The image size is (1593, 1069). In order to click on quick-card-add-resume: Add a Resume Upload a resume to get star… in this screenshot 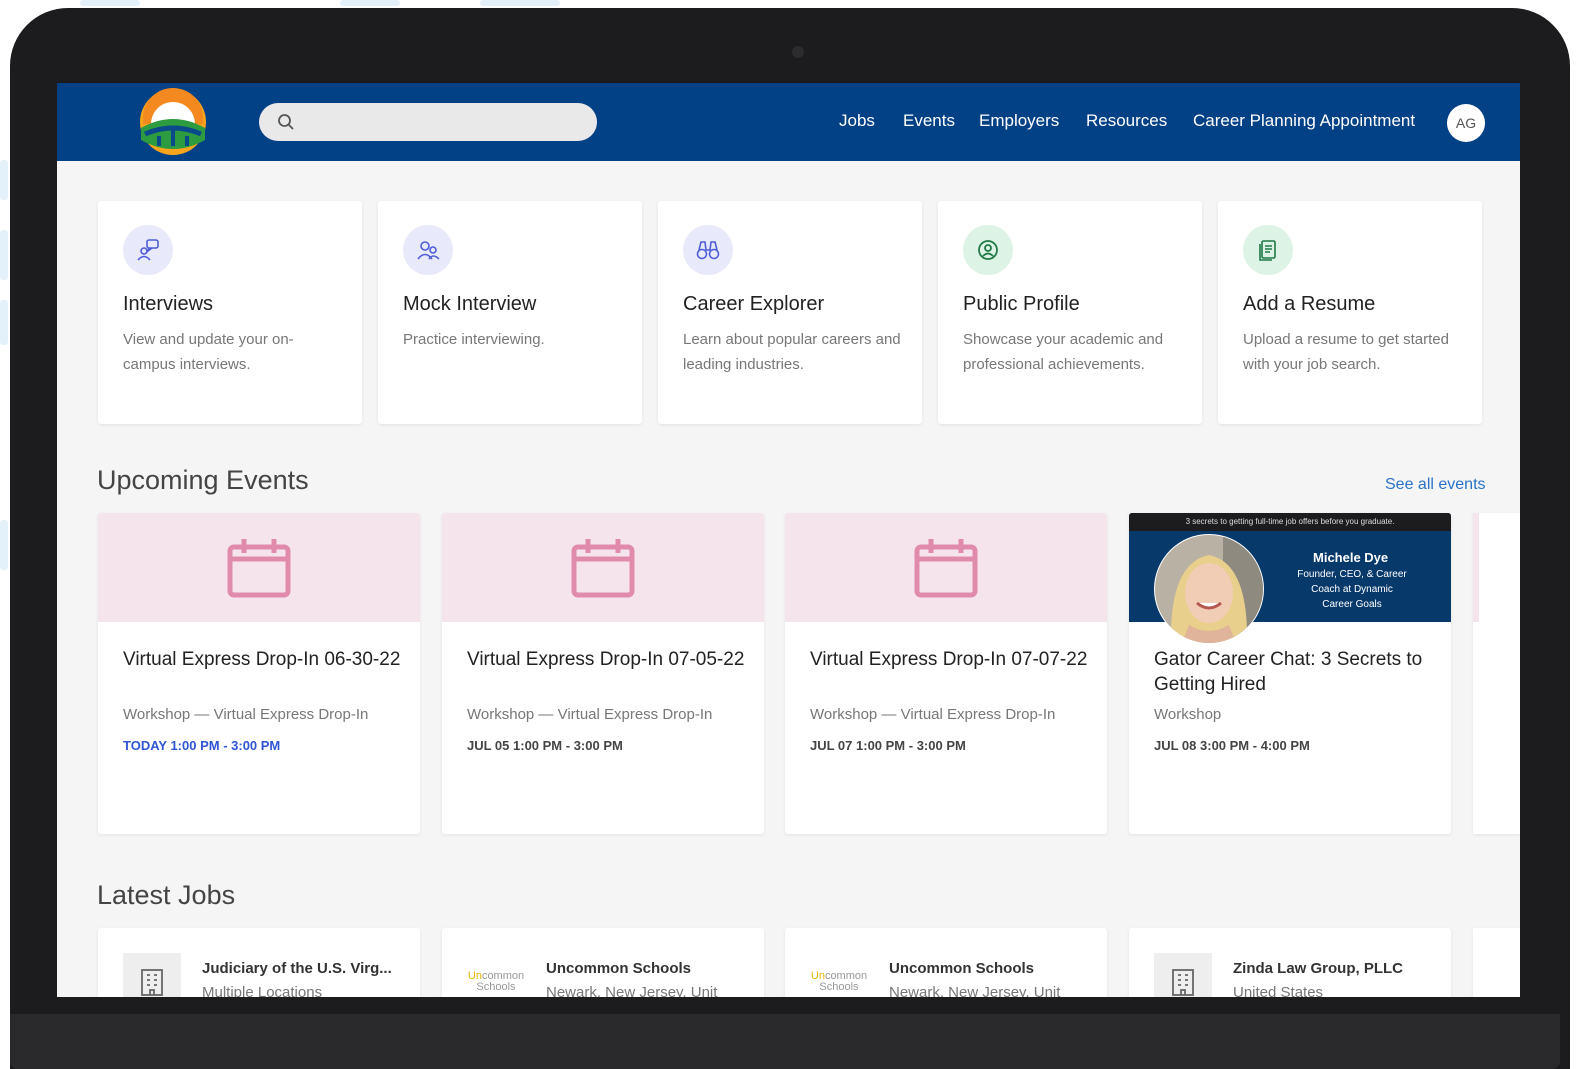, I will do `click(1350, 312)`.